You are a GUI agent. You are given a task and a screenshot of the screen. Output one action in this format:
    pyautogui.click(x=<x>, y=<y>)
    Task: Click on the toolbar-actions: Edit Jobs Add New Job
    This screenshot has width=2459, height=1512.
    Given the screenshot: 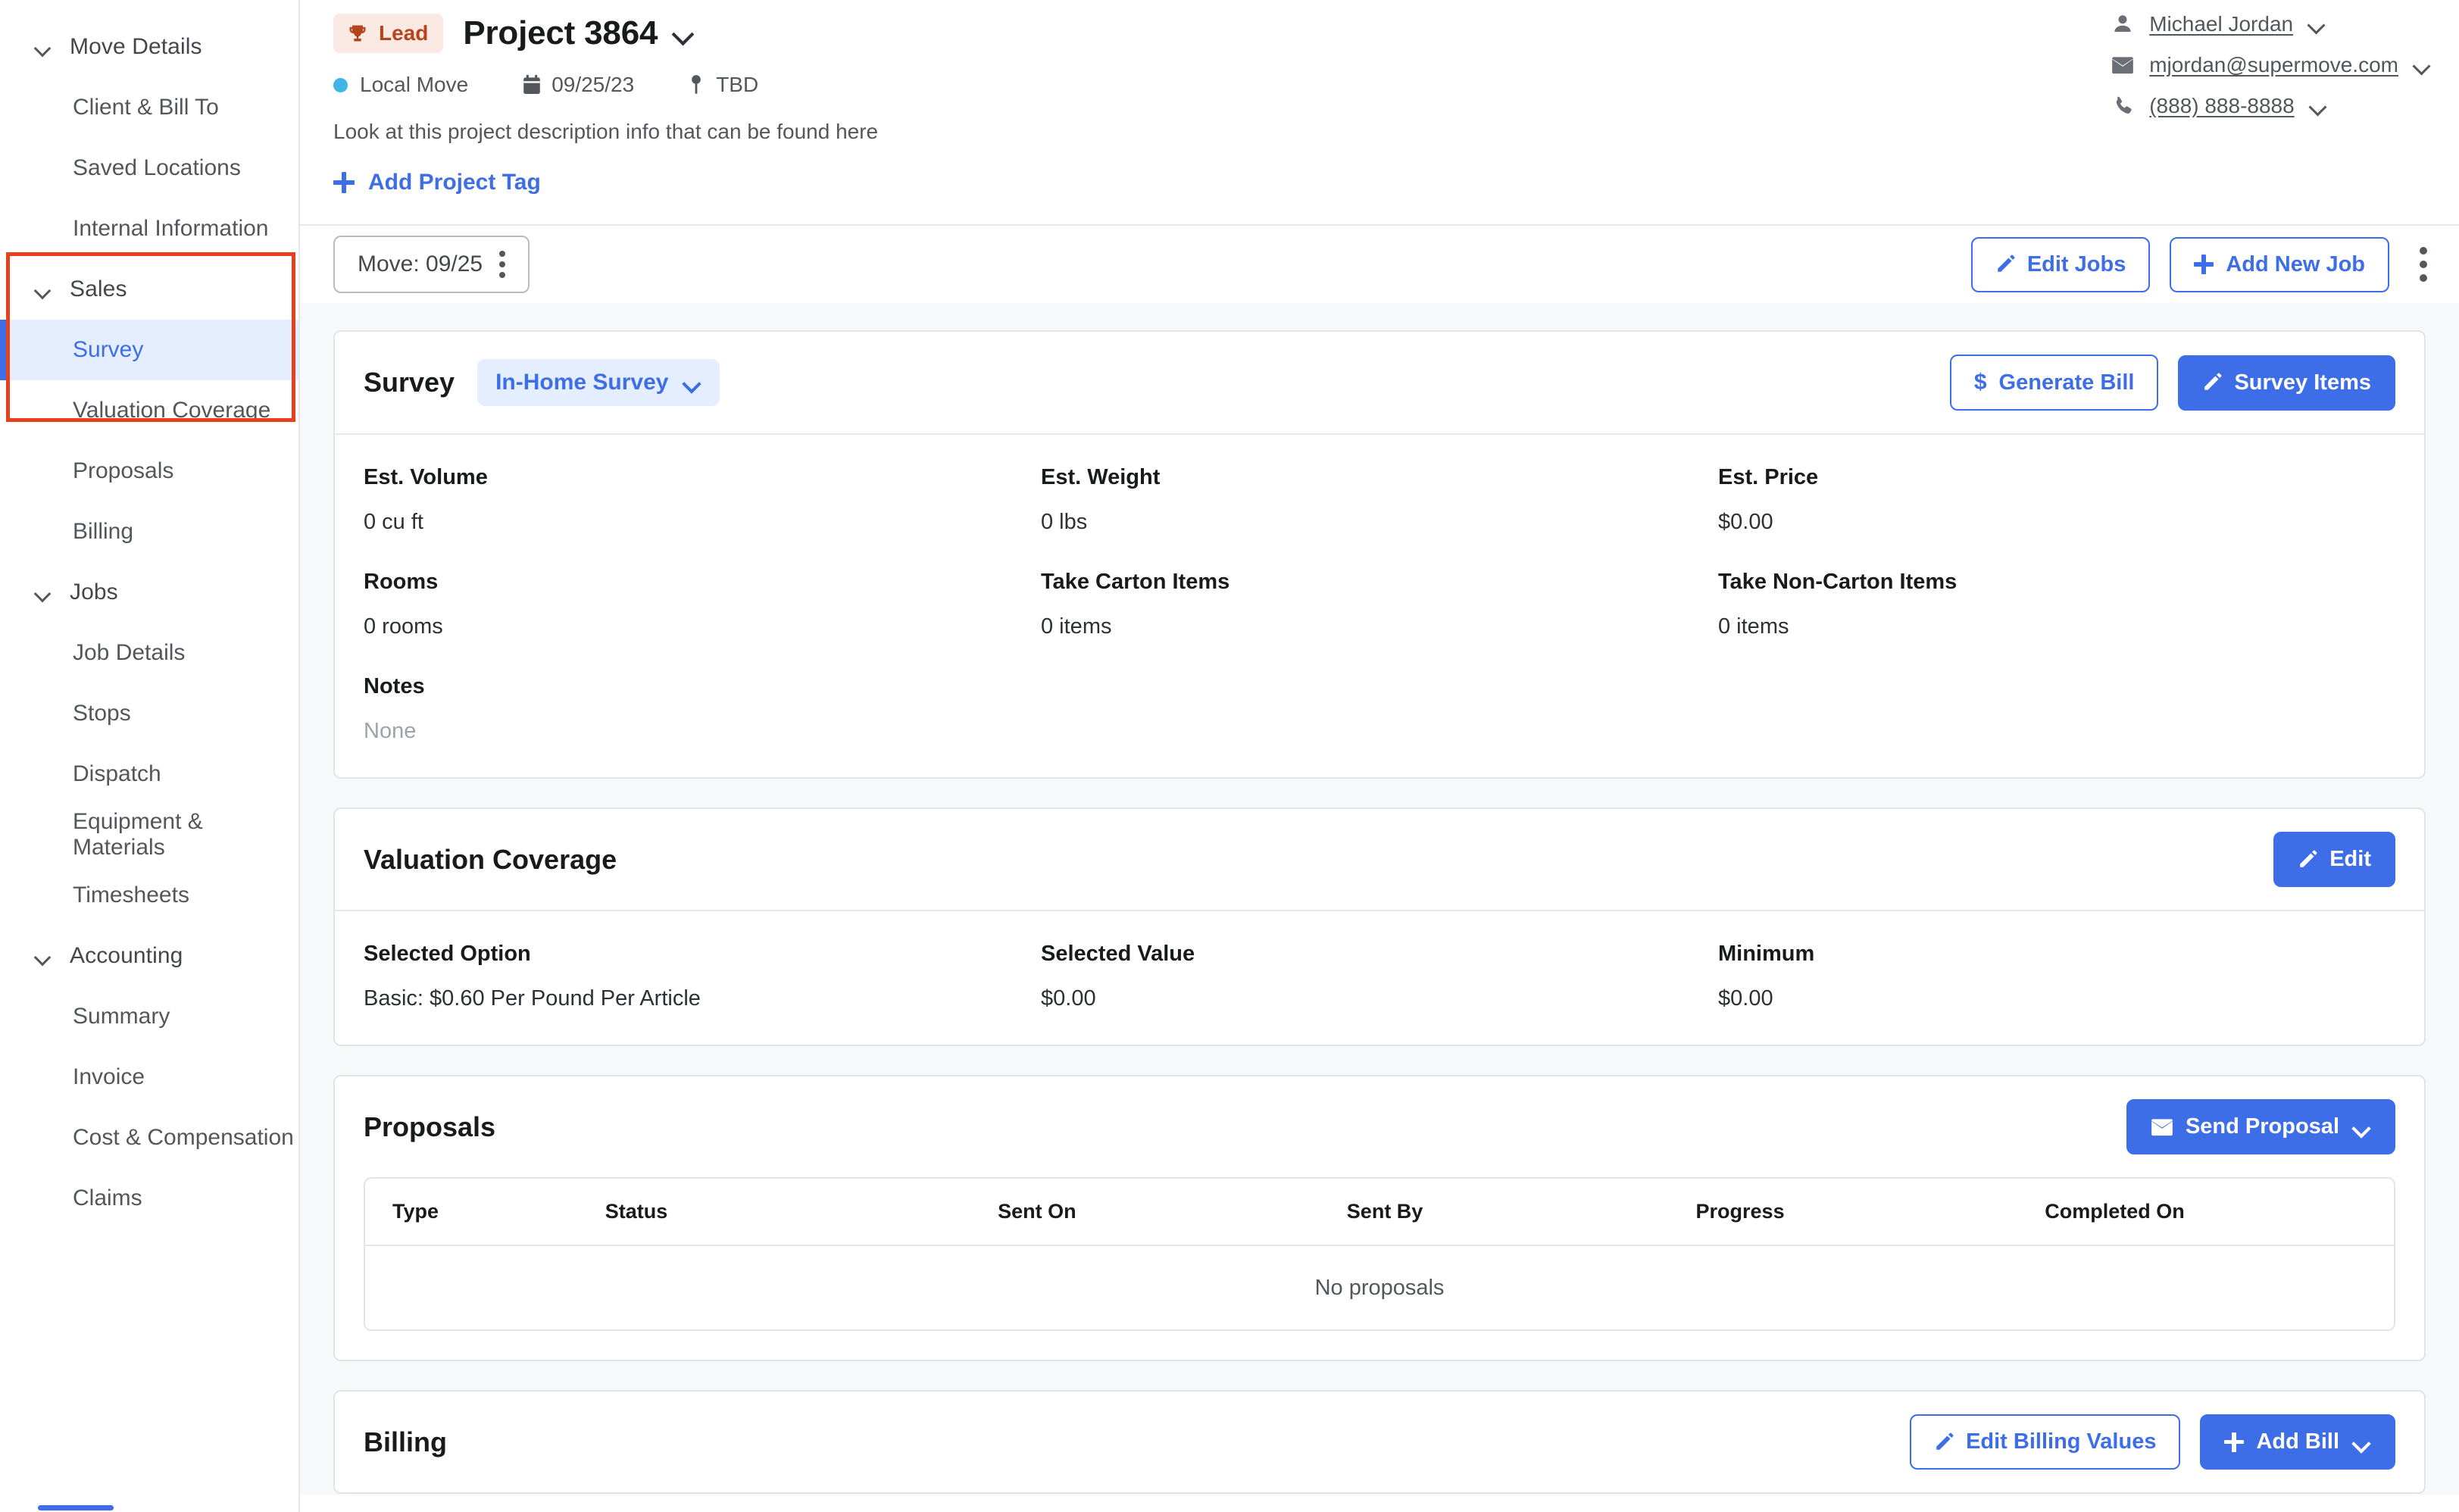 What is the action you would take?
    pyautogui.click(x=2198, y=264)
    